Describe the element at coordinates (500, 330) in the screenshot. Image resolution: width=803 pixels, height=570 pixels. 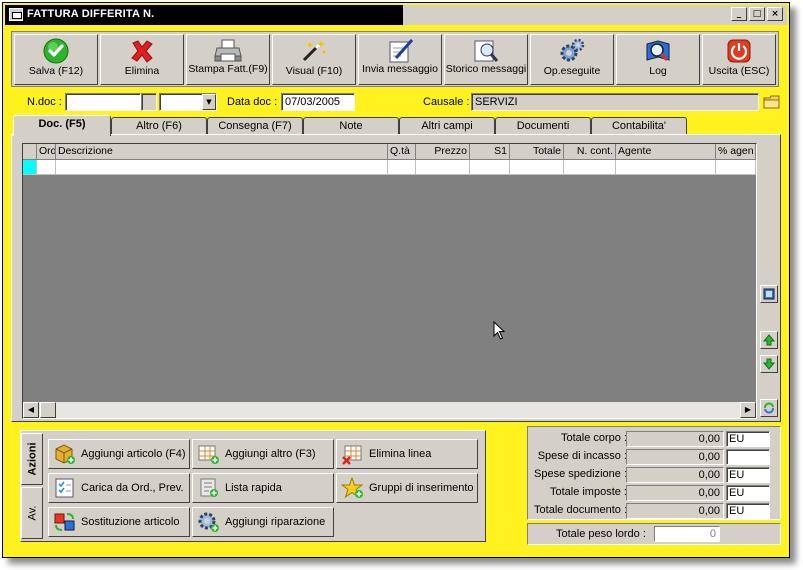
I see `mouse-pointer-icon` at that location.